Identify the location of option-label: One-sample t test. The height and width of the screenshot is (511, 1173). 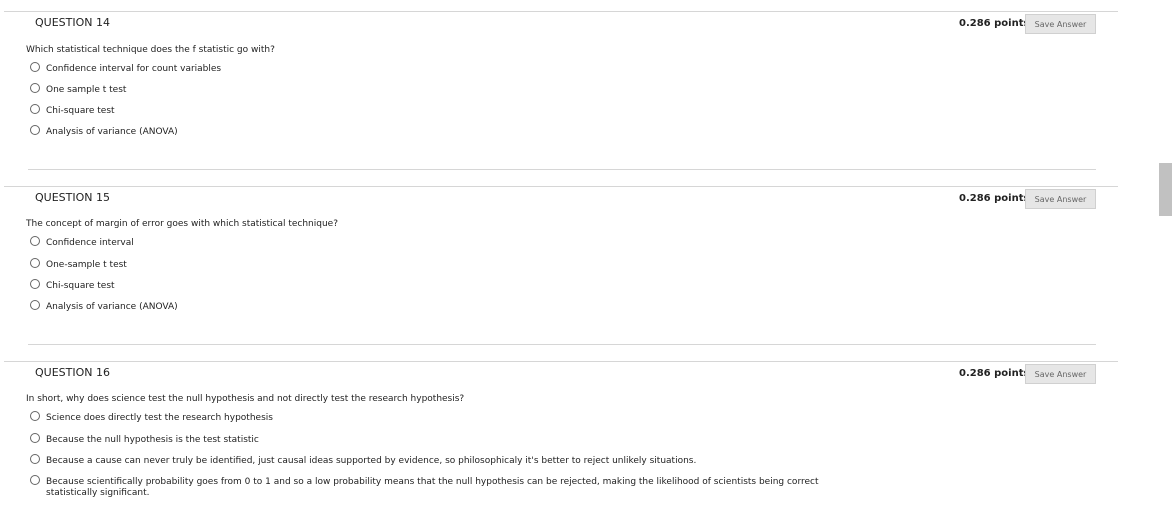
(86, 265).